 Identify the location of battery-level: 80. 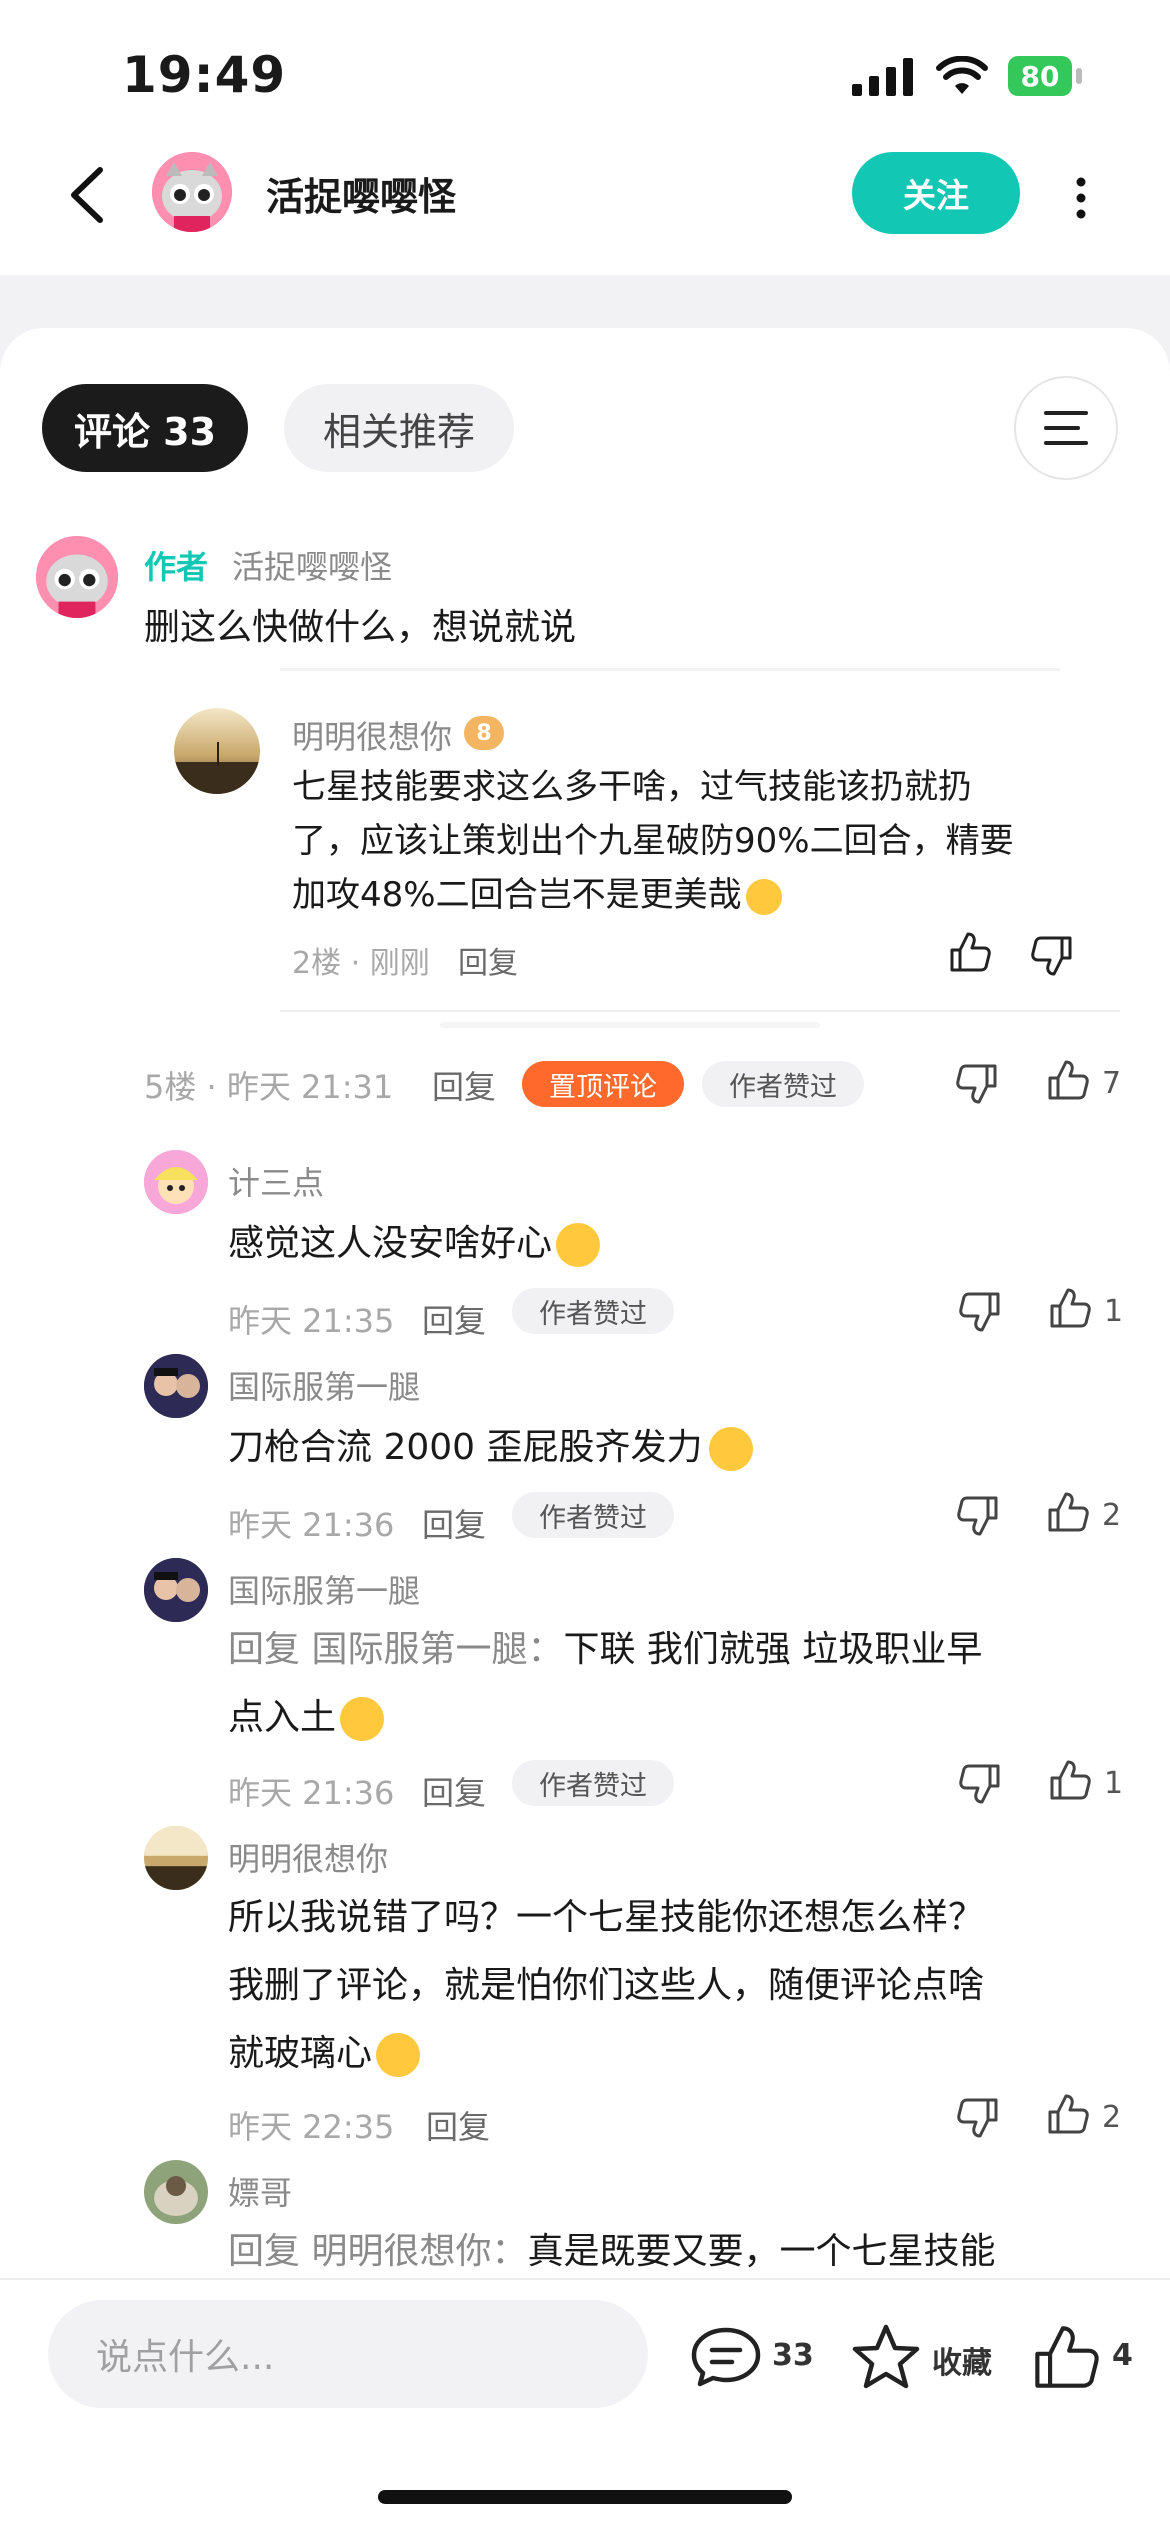
(1040, 76).